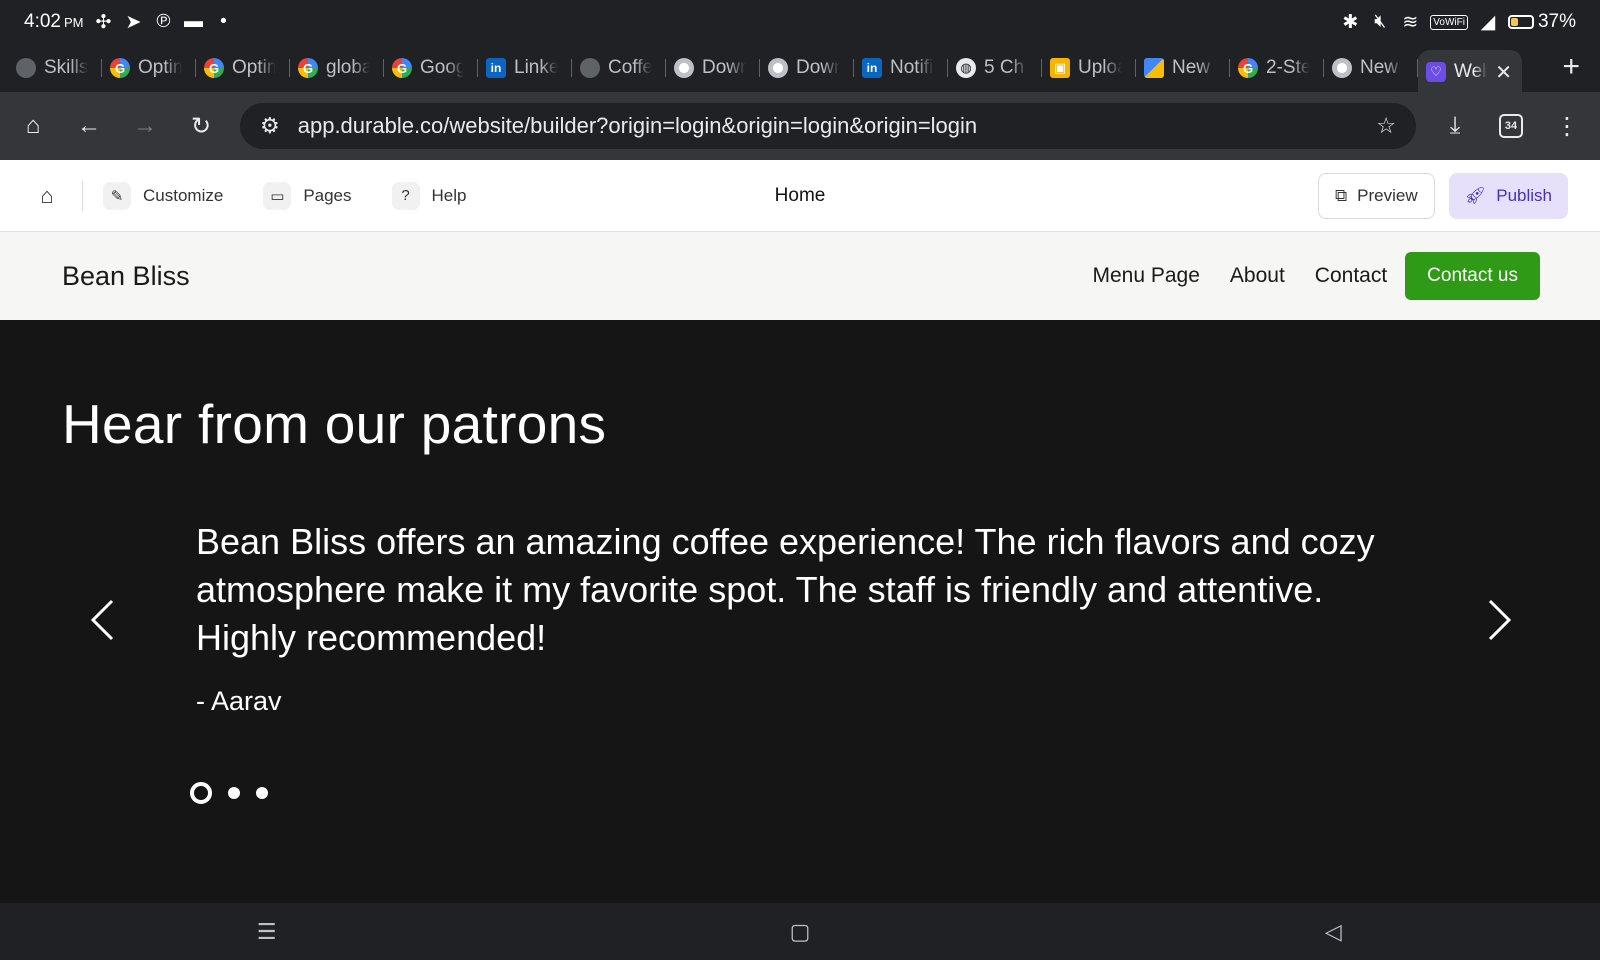  I want to click on preview-button: ⧉ Preview, so click(1376, 195).